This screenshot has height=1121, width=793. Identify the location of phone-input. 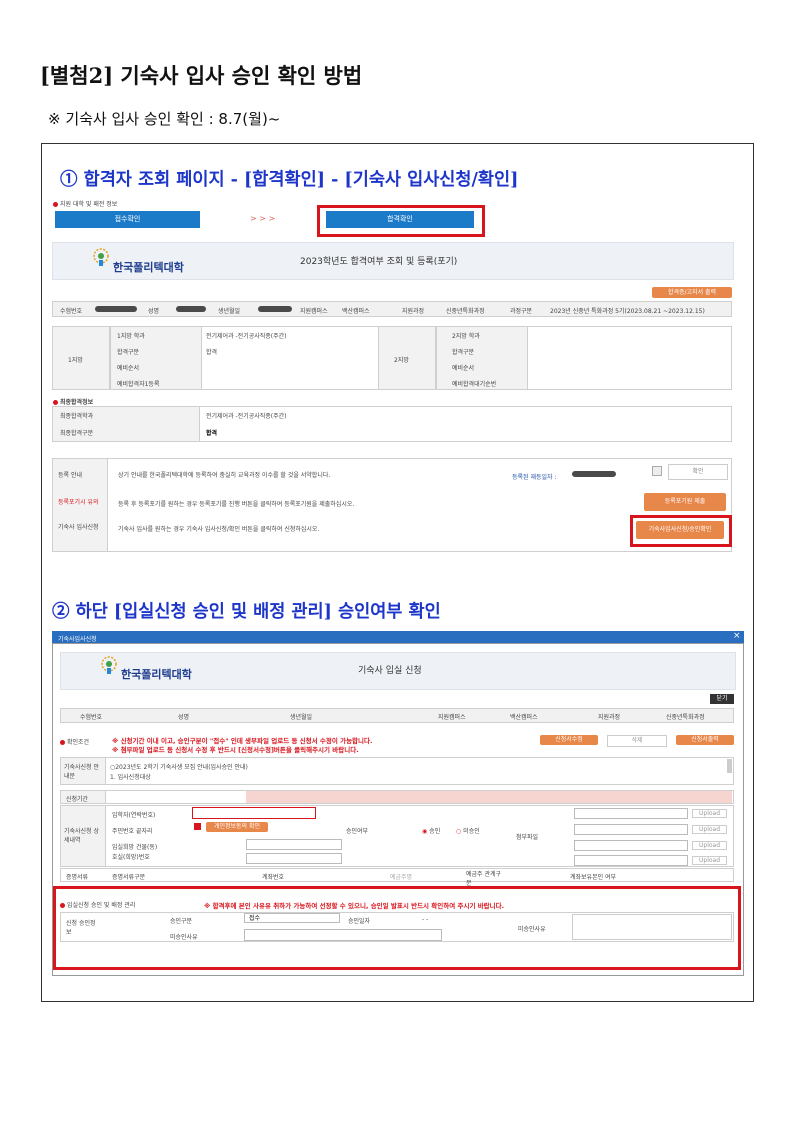
(254, 813).